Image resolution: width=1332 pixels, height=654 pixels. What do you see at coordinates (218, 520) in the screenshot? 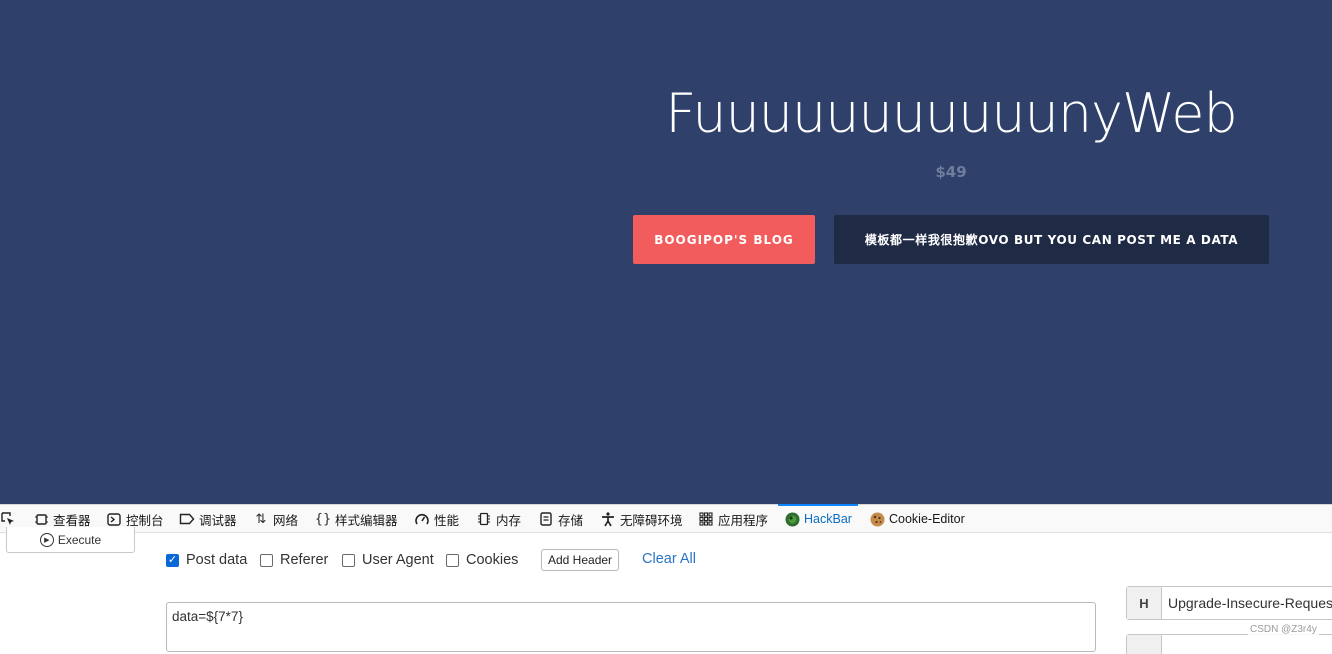
I see `tab-label: 调试器` at bounding box center [218, 520].